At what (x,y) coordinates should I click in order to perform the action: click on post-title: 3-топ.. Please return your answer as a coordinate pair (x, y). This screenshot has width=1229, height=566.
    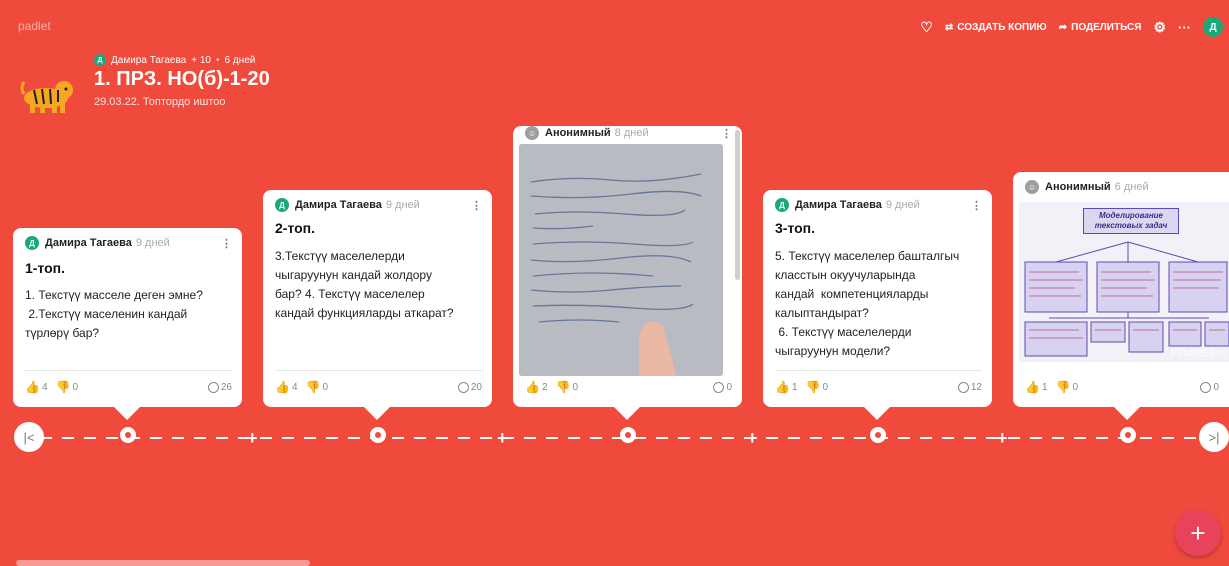
    Looking at the image, I should click on (795, 228).